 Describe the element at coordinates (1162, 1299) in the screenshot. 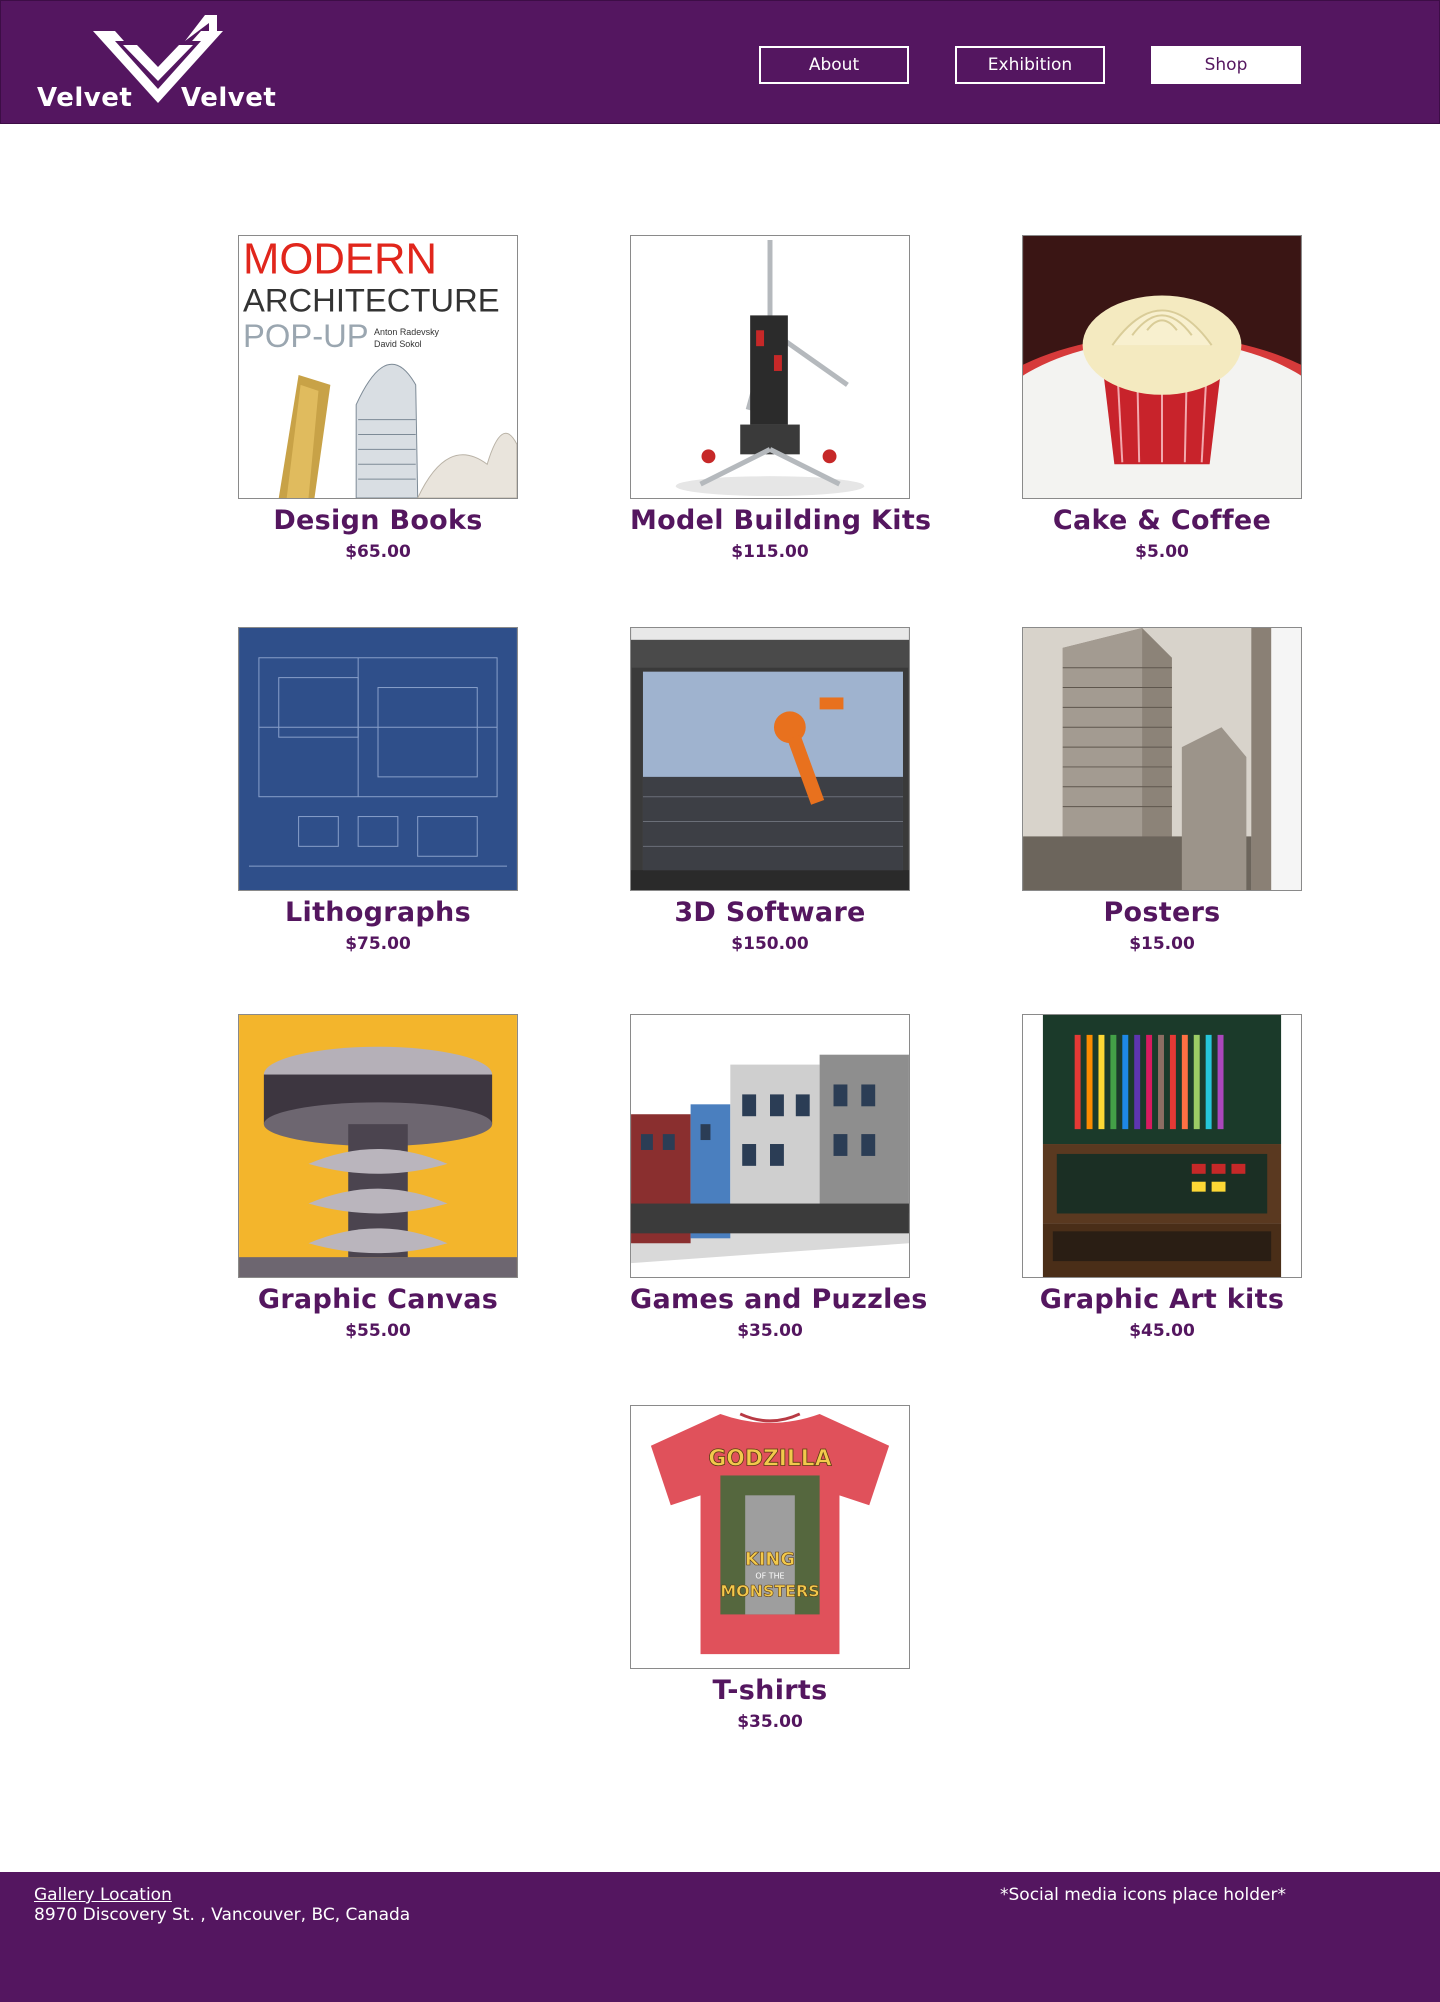

I see `product-name: Graphic Art kits` at that location.